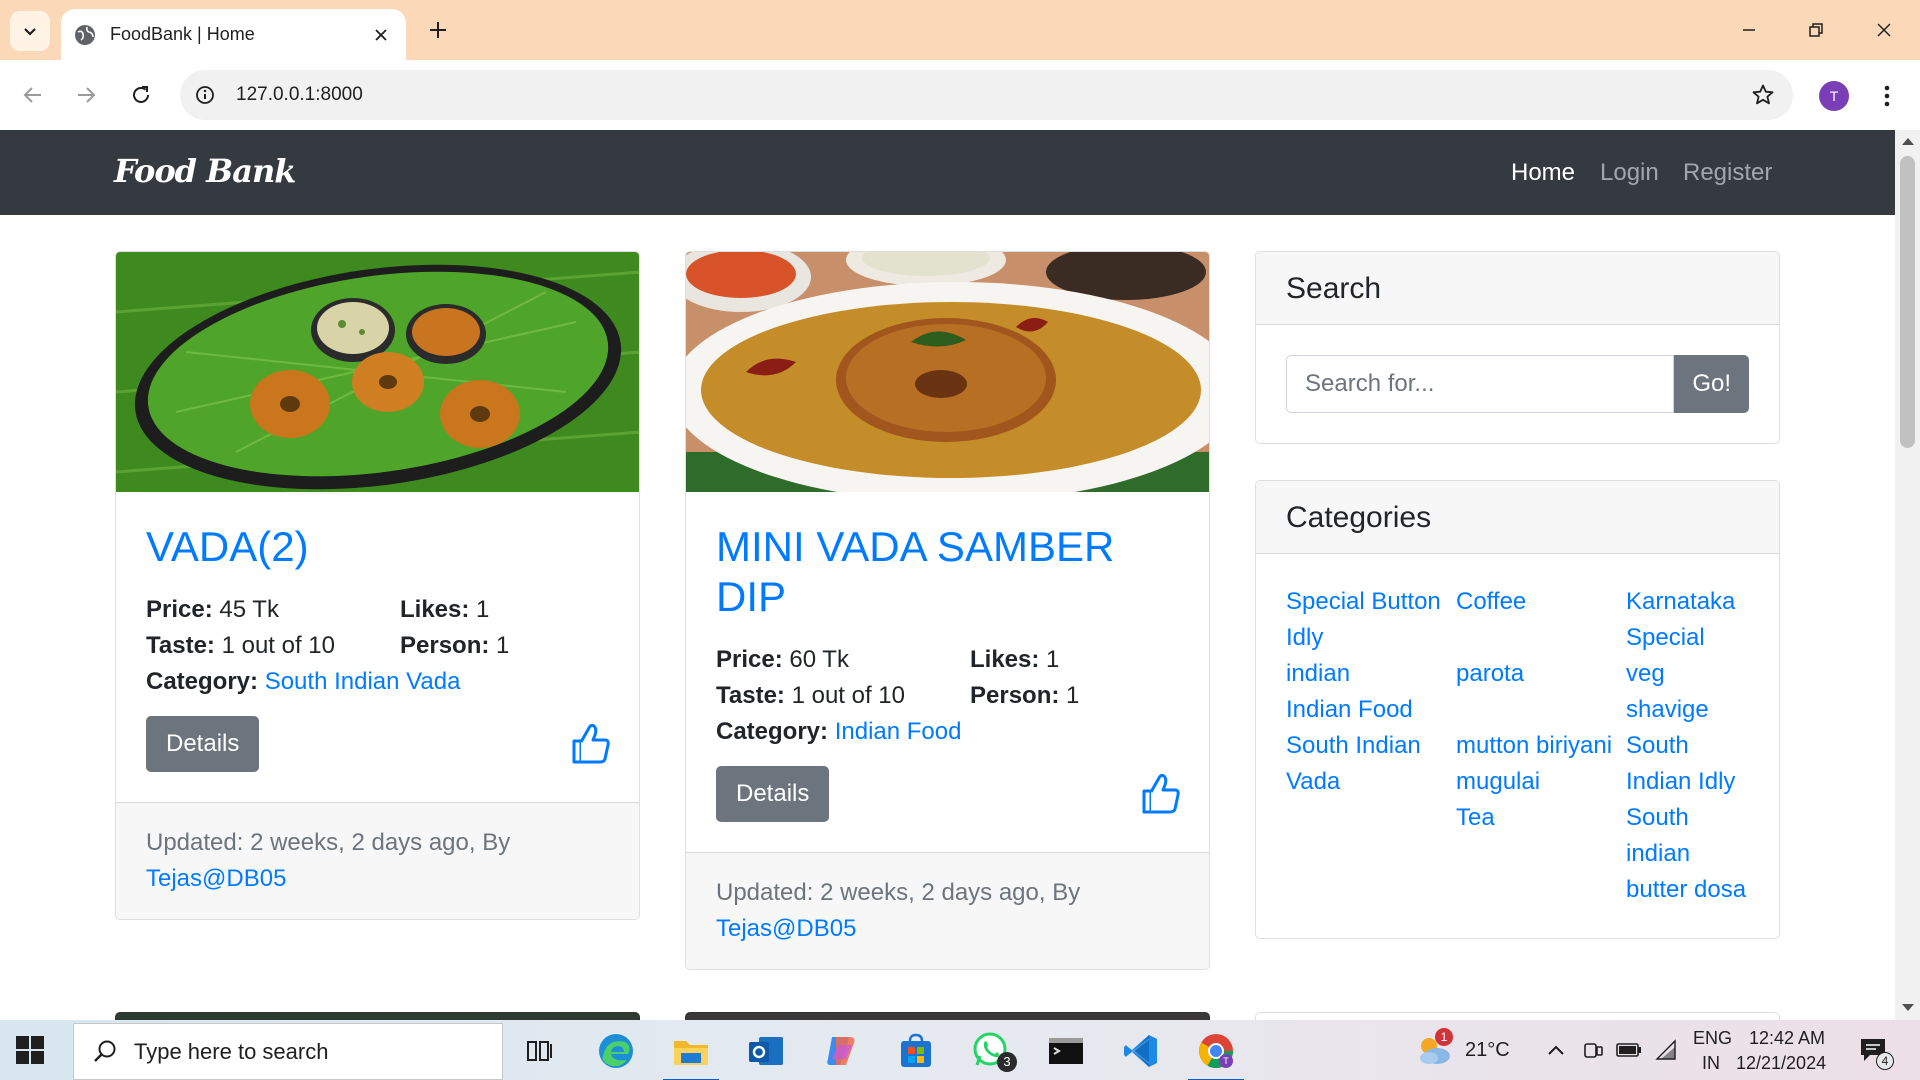  What do you see at coordinates (1687, 764) in the screenshot?
I see `category-link: South Indian Idly` at bounding box center [1687, 764].